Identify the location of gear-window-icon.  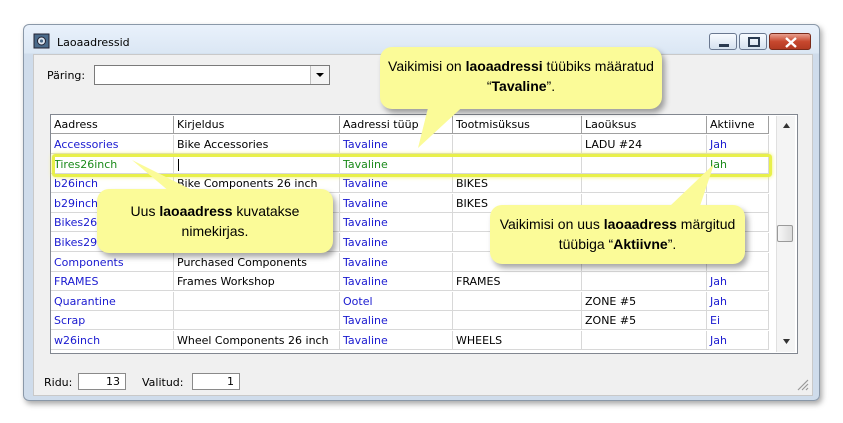
(41, 41).